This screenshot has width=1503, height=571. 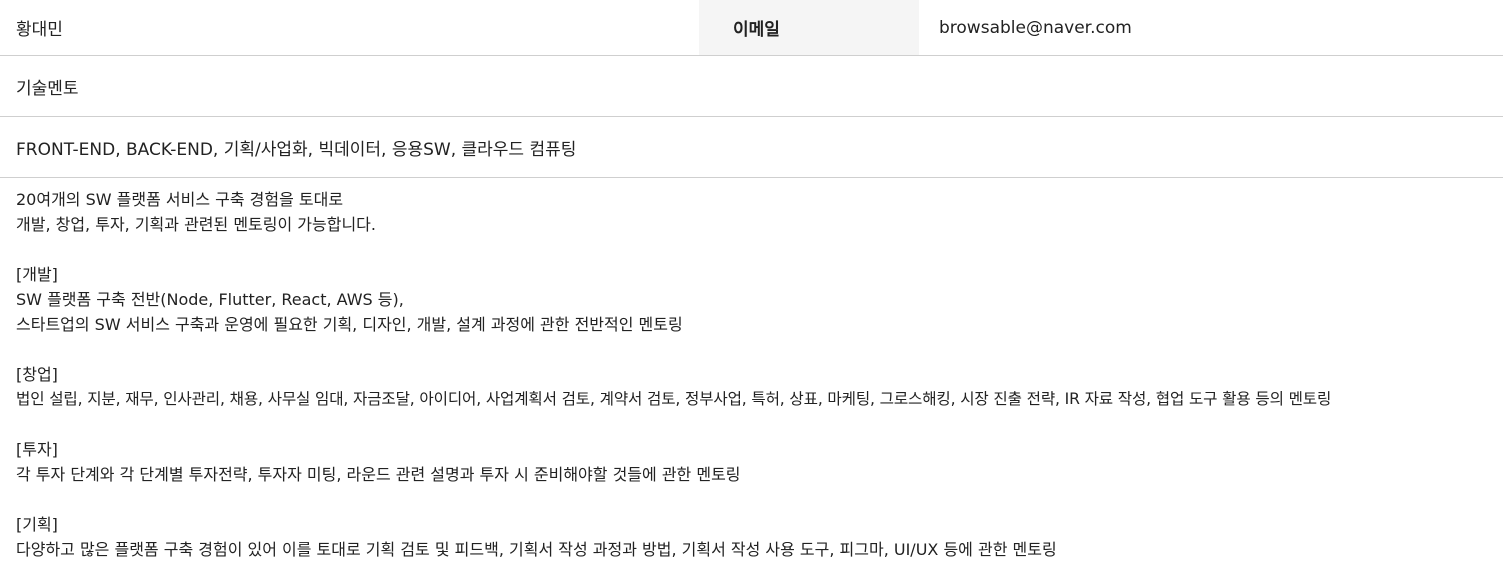 I want to click on mentor-name: 황대민, so click(x=39, y=30).